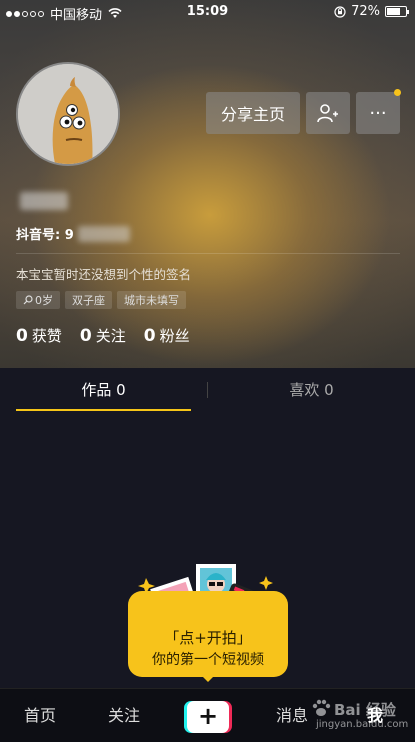  Describe the element at coordinates (103, 390) in the screenshot. I see `tab-works: 作品 0` at that location.